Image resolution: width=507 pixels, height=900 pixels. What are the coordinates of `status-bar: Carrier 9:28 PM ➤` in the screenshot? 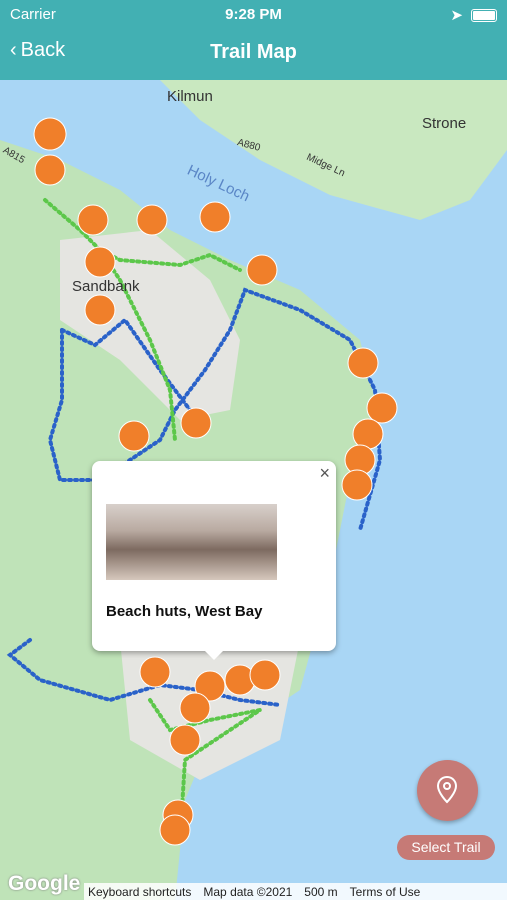 It's located at (253, 14).